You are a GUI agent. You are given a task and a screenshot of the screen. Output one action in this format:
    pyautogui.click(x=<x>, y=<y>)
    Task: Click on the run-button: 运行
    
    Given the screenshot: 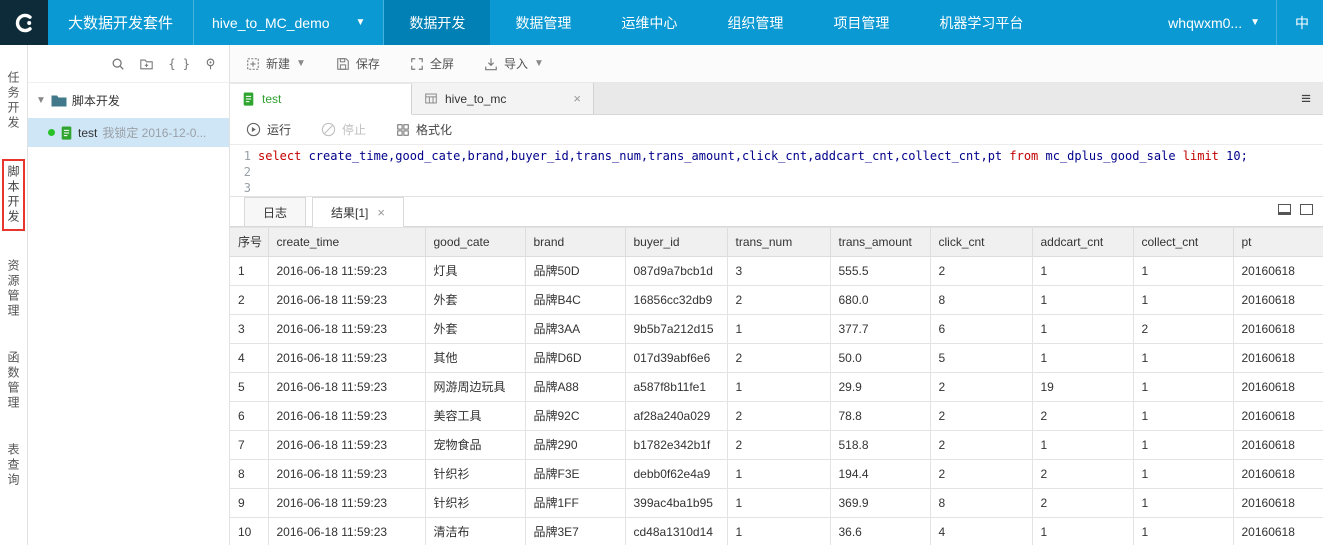 What is the action you would take?
    pyautogui.click(x=268, y=129)
    